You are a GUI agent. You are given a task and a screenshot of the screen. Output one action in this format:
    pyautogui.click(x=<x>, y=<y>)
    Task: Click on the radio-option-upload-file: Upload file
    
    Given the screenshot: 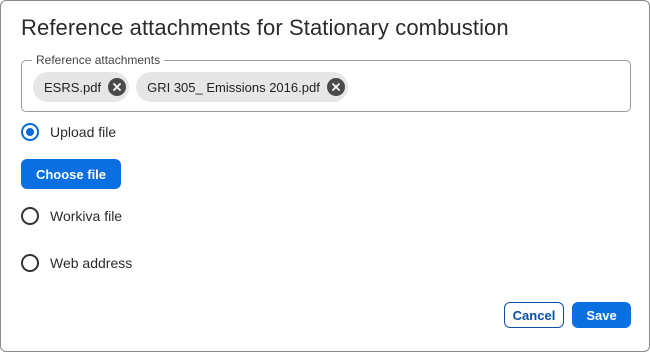 What is the action you would take?
    pyautogui.click(x=68, y=132)
    